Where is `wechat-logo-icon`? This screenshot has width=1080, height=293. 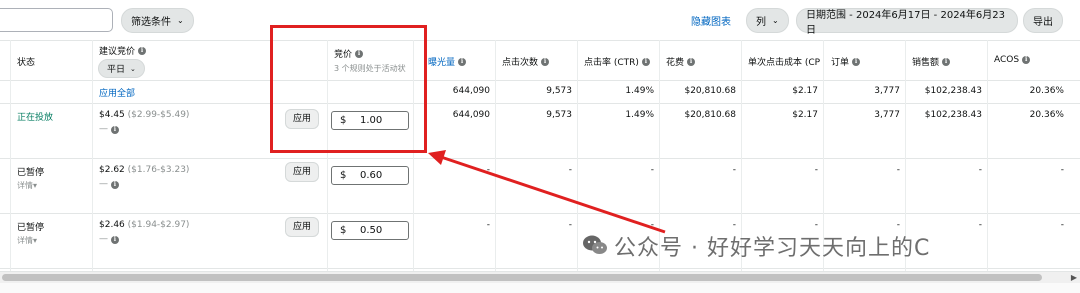 wechat-logo-icon is located at coordinates (595, 244).